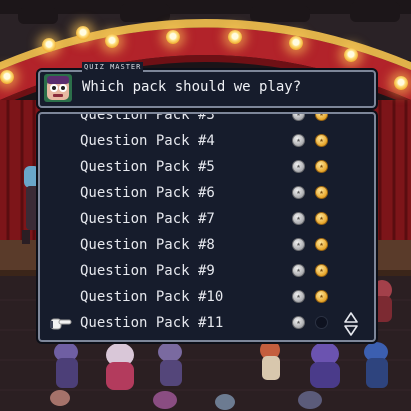  What do you see at coordinates (147, 167) in the screenshot?
I see `pack-label: Question Pack #5` at bounding box center [147, 167].